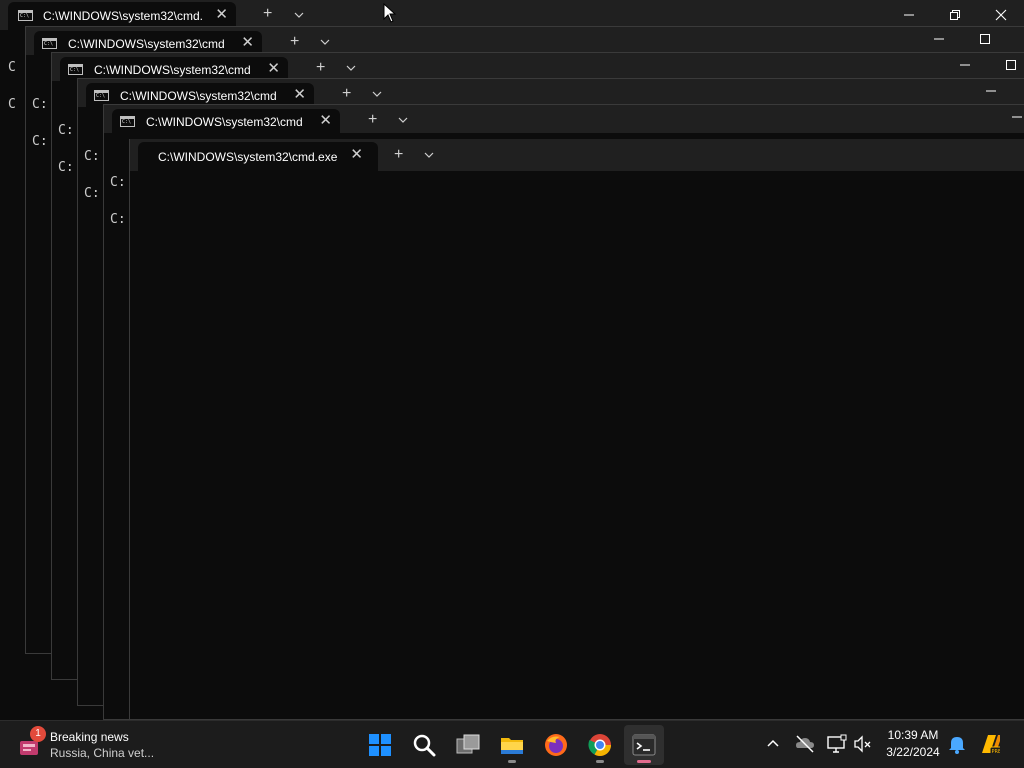  What do you see at coordinates (123, 16) in the screenshot?
I see `tab-title: C:\WINDOWS\system32\cmd.` at bounding box center [123, 16].